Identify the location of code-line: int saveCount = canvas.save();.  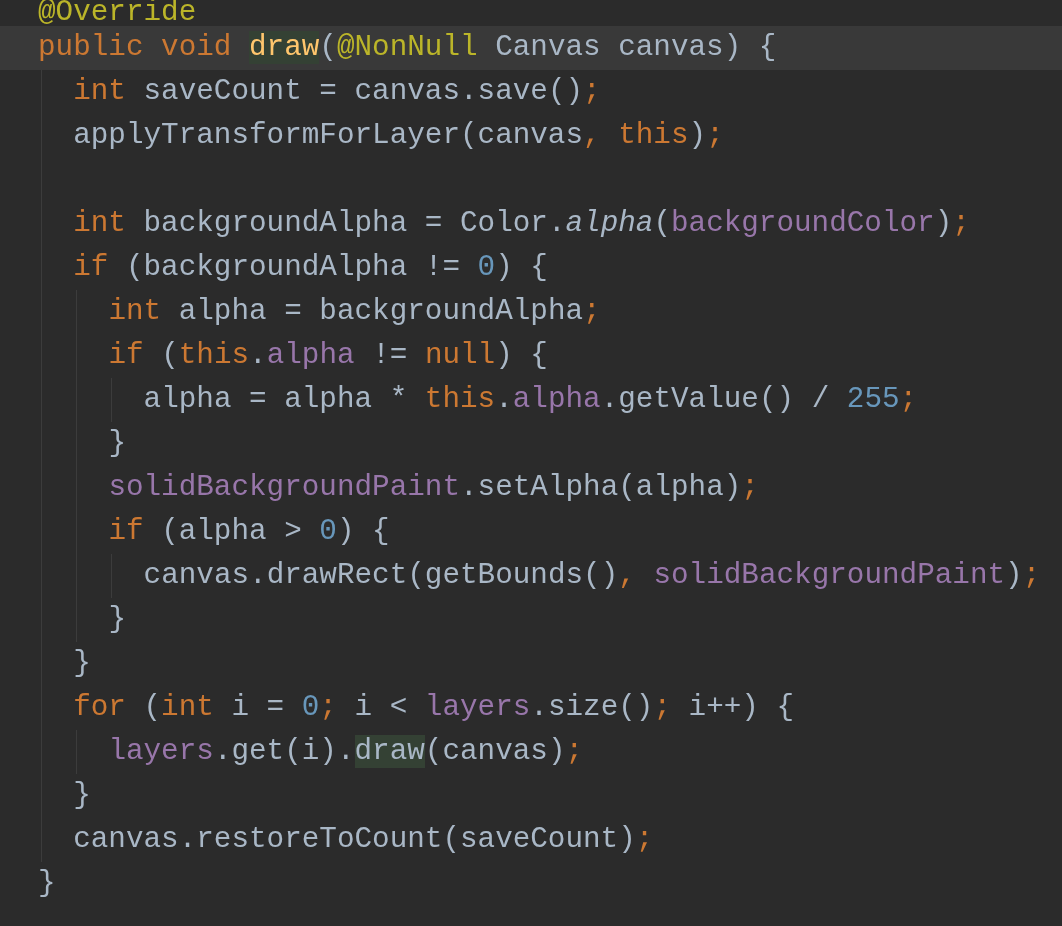
(337, 92).